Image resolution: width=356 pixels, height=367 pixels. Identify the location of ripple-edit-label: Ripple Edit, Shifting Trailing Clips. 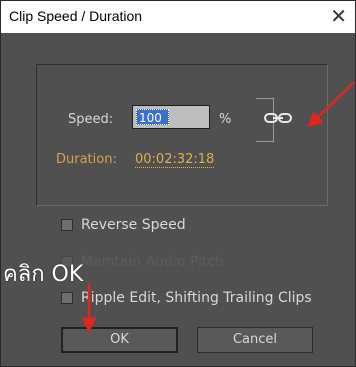
(196, 298).